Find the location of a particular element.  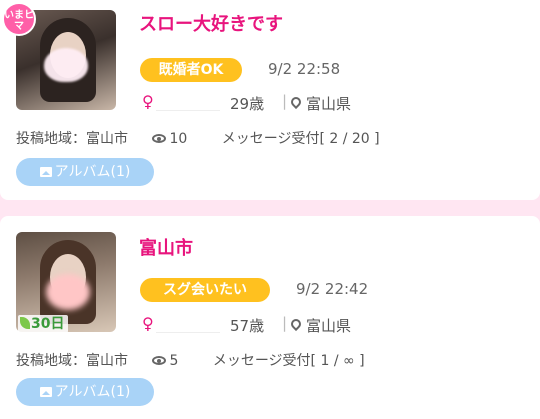

ima-hima-badge: いまヒマ is located at coordinates (19, 19).